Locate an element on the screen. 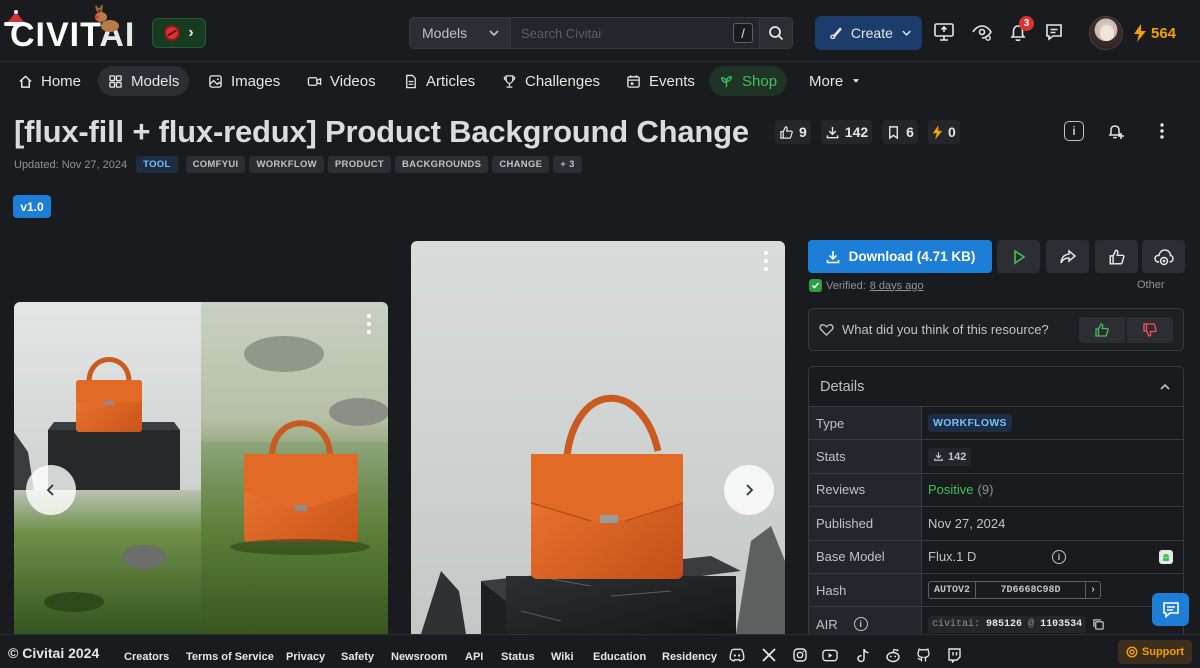 The height and width of the screenshot is (668, 1200). download-icon is located at coordinates (832, 132).